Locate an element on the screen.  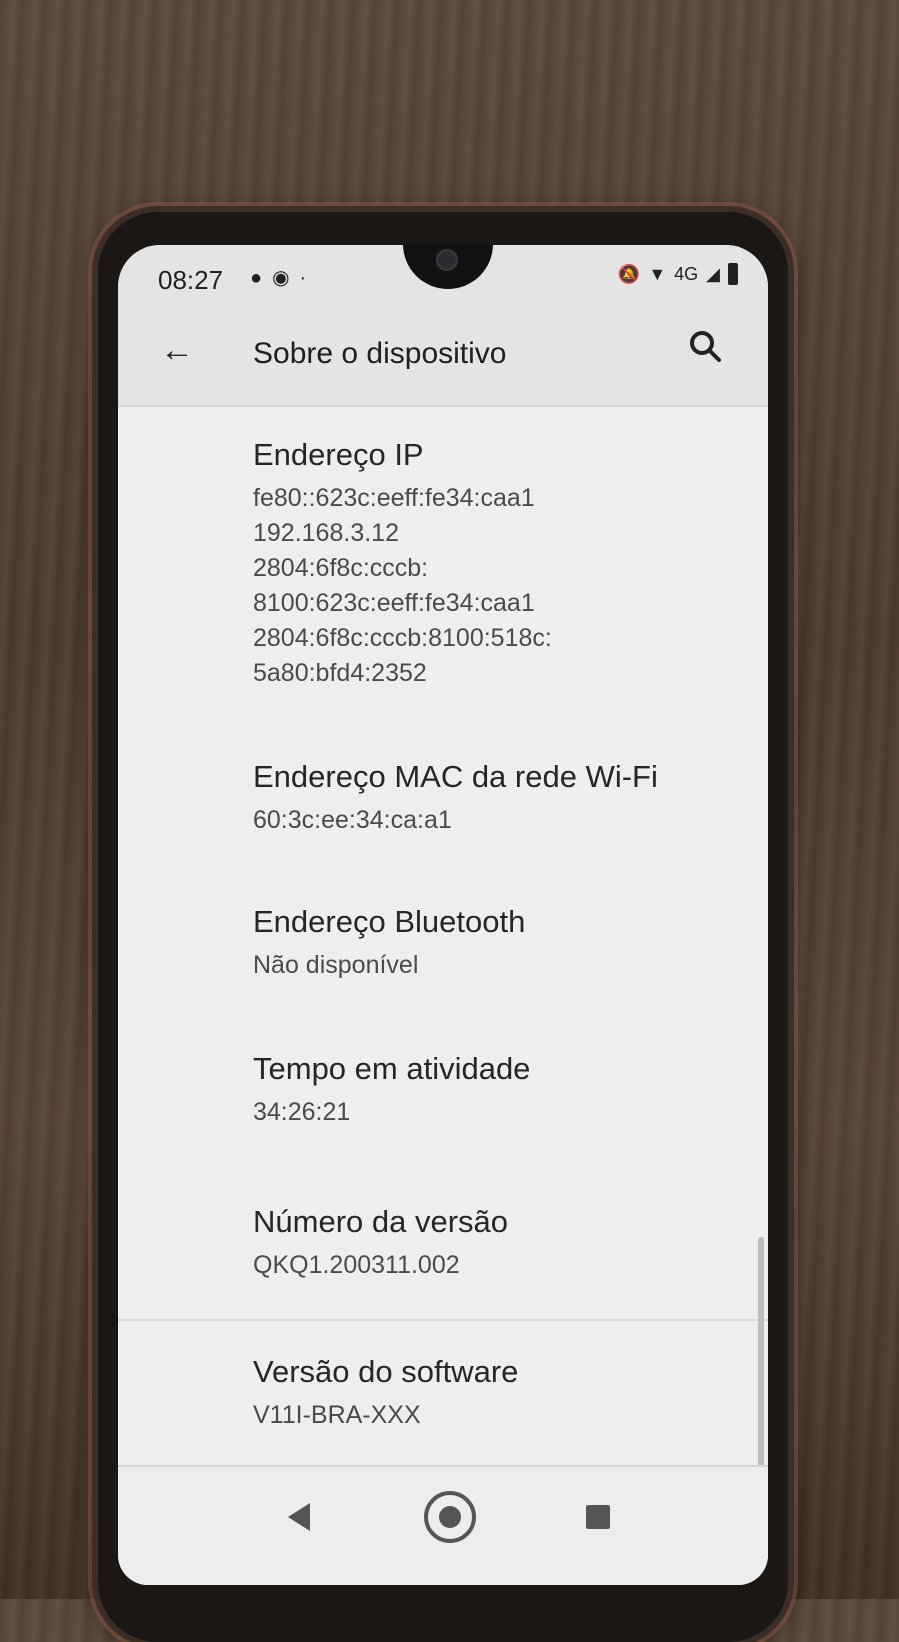
ip-line: 8100:623c:eeff:fe34:caa1 is located at coordinates (394, 603).